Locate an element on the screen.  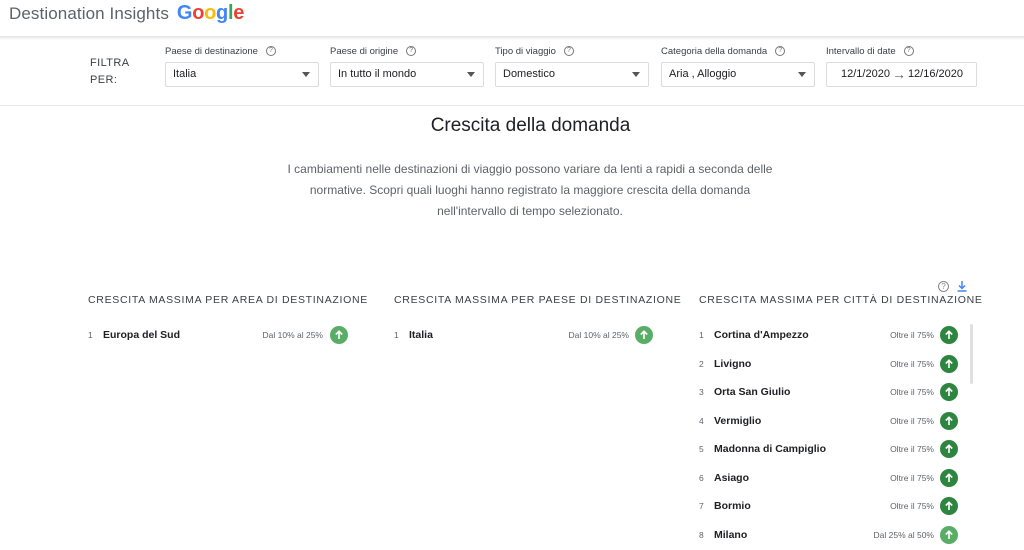
list-item: 2 Livigno Oltre il 75% is located at coordinates (830, 364).